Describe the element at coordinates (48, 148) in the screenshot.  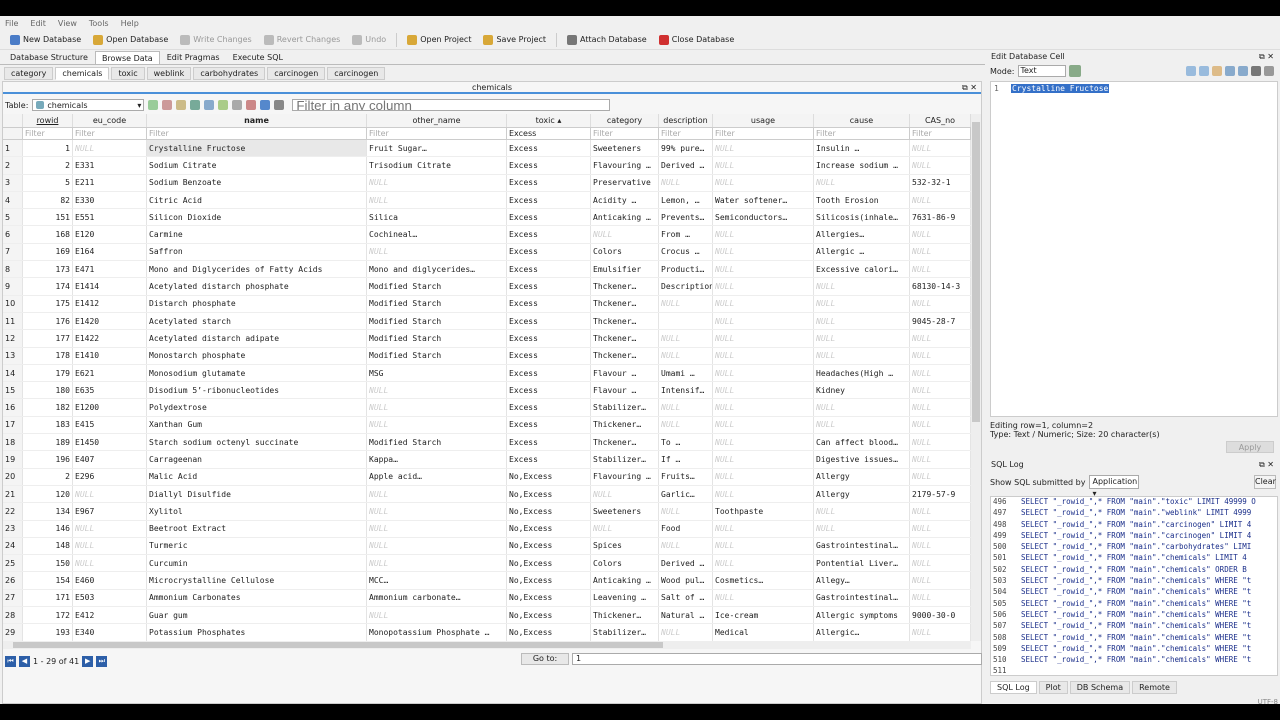
I see `table-cell: 1` at that location.